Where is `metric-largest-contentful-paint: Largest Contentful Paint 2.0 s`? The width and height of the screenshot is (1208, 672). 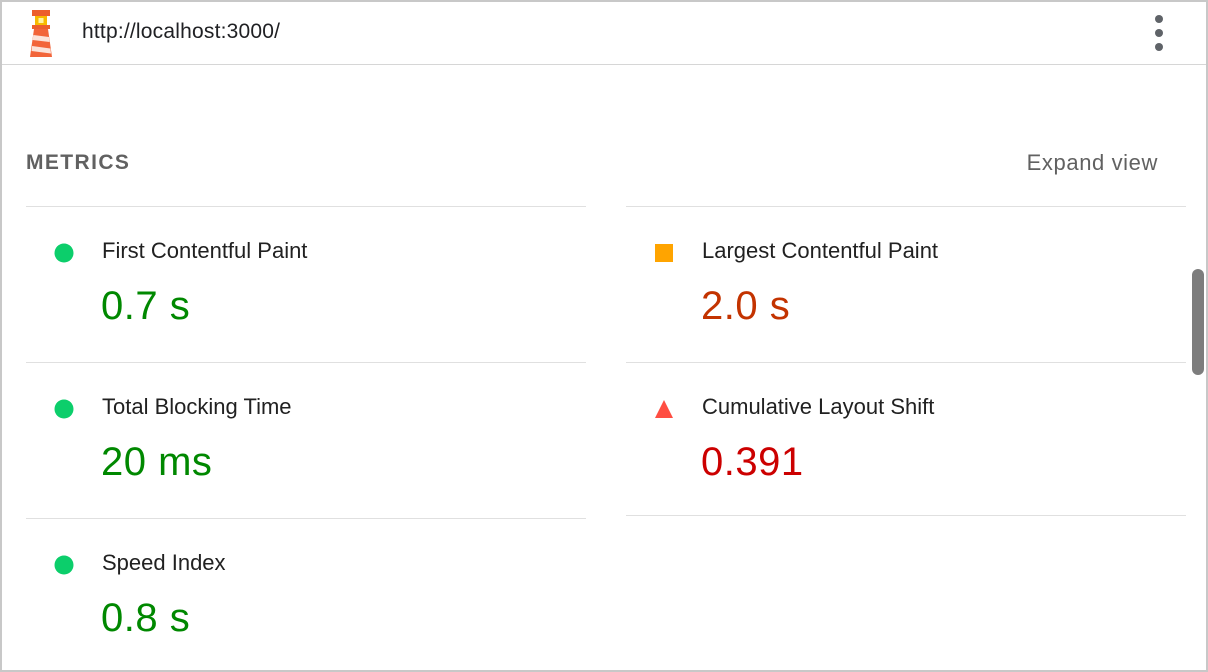
metric-largest-contentful-paint: Largest Contentful Paint 2.0 s is located at coordinates (906, 283).